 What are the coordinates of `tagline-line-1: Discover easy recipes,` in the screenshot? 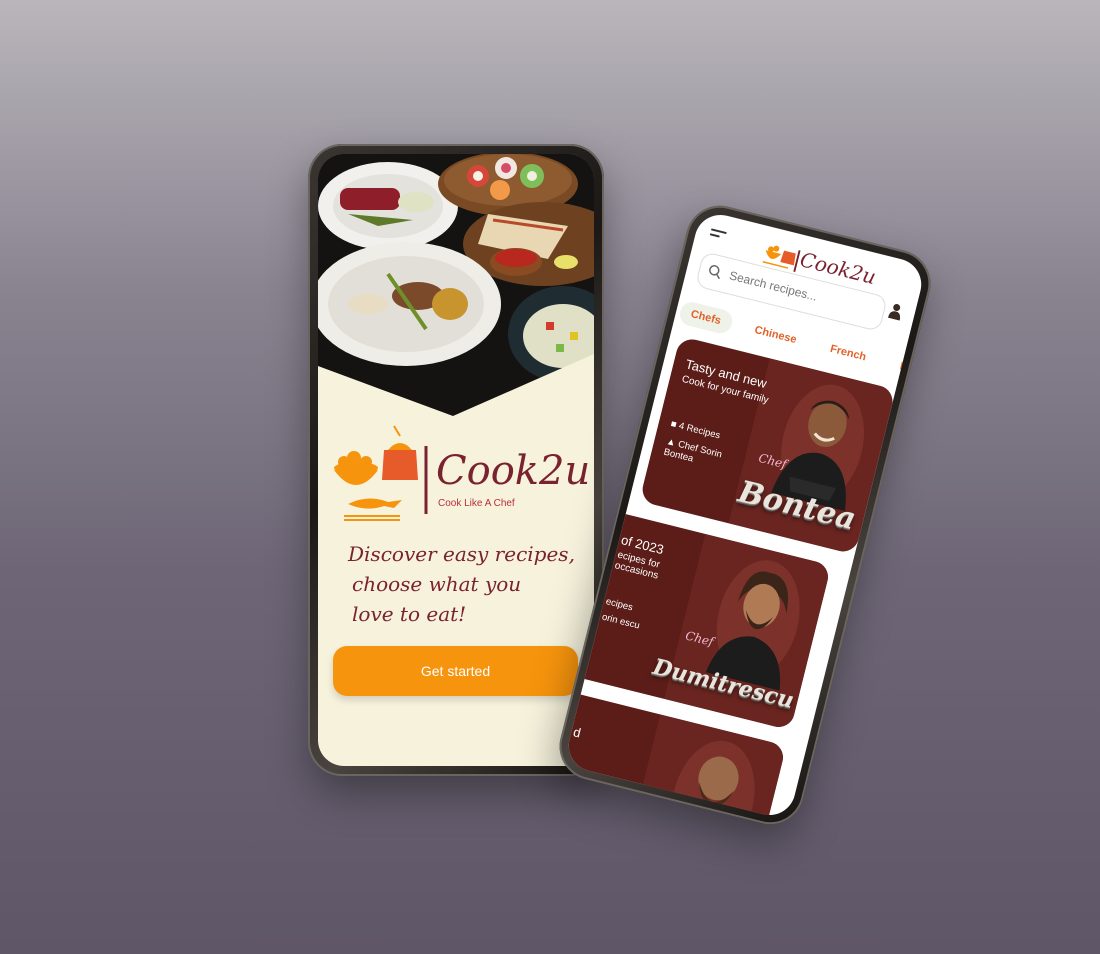 It's located at (461, 554).